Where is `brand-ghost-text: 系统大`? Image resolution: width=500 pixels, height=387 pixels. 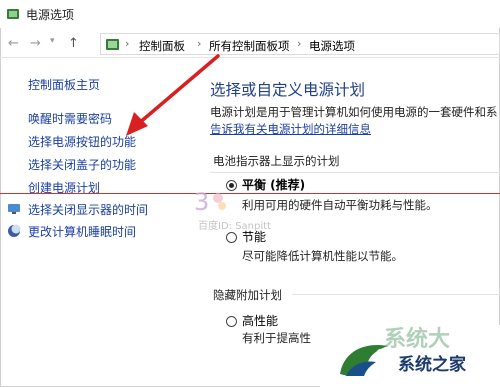
brand-ghost-text: 系统大 is located at coordinates (417, 339).